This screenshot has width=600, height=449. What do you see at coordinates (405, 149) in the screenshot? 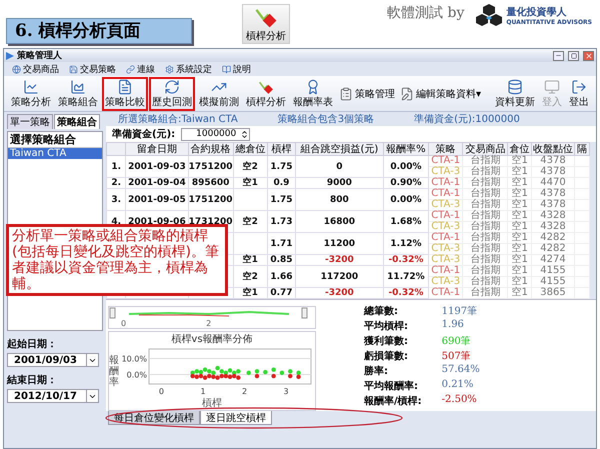
I see `column-header: 報酬率%` at bounding box center [405, 149].